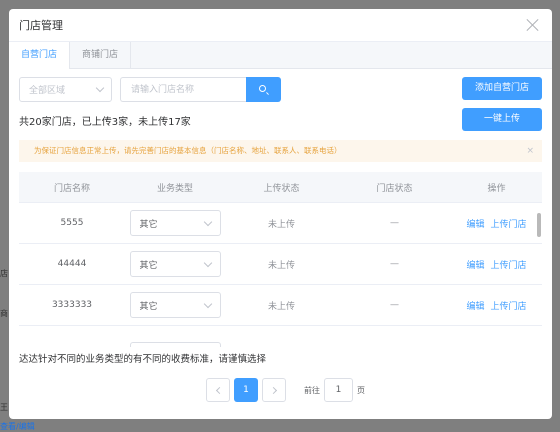  I want to click on chevron-right-icon, so click(273, 390).